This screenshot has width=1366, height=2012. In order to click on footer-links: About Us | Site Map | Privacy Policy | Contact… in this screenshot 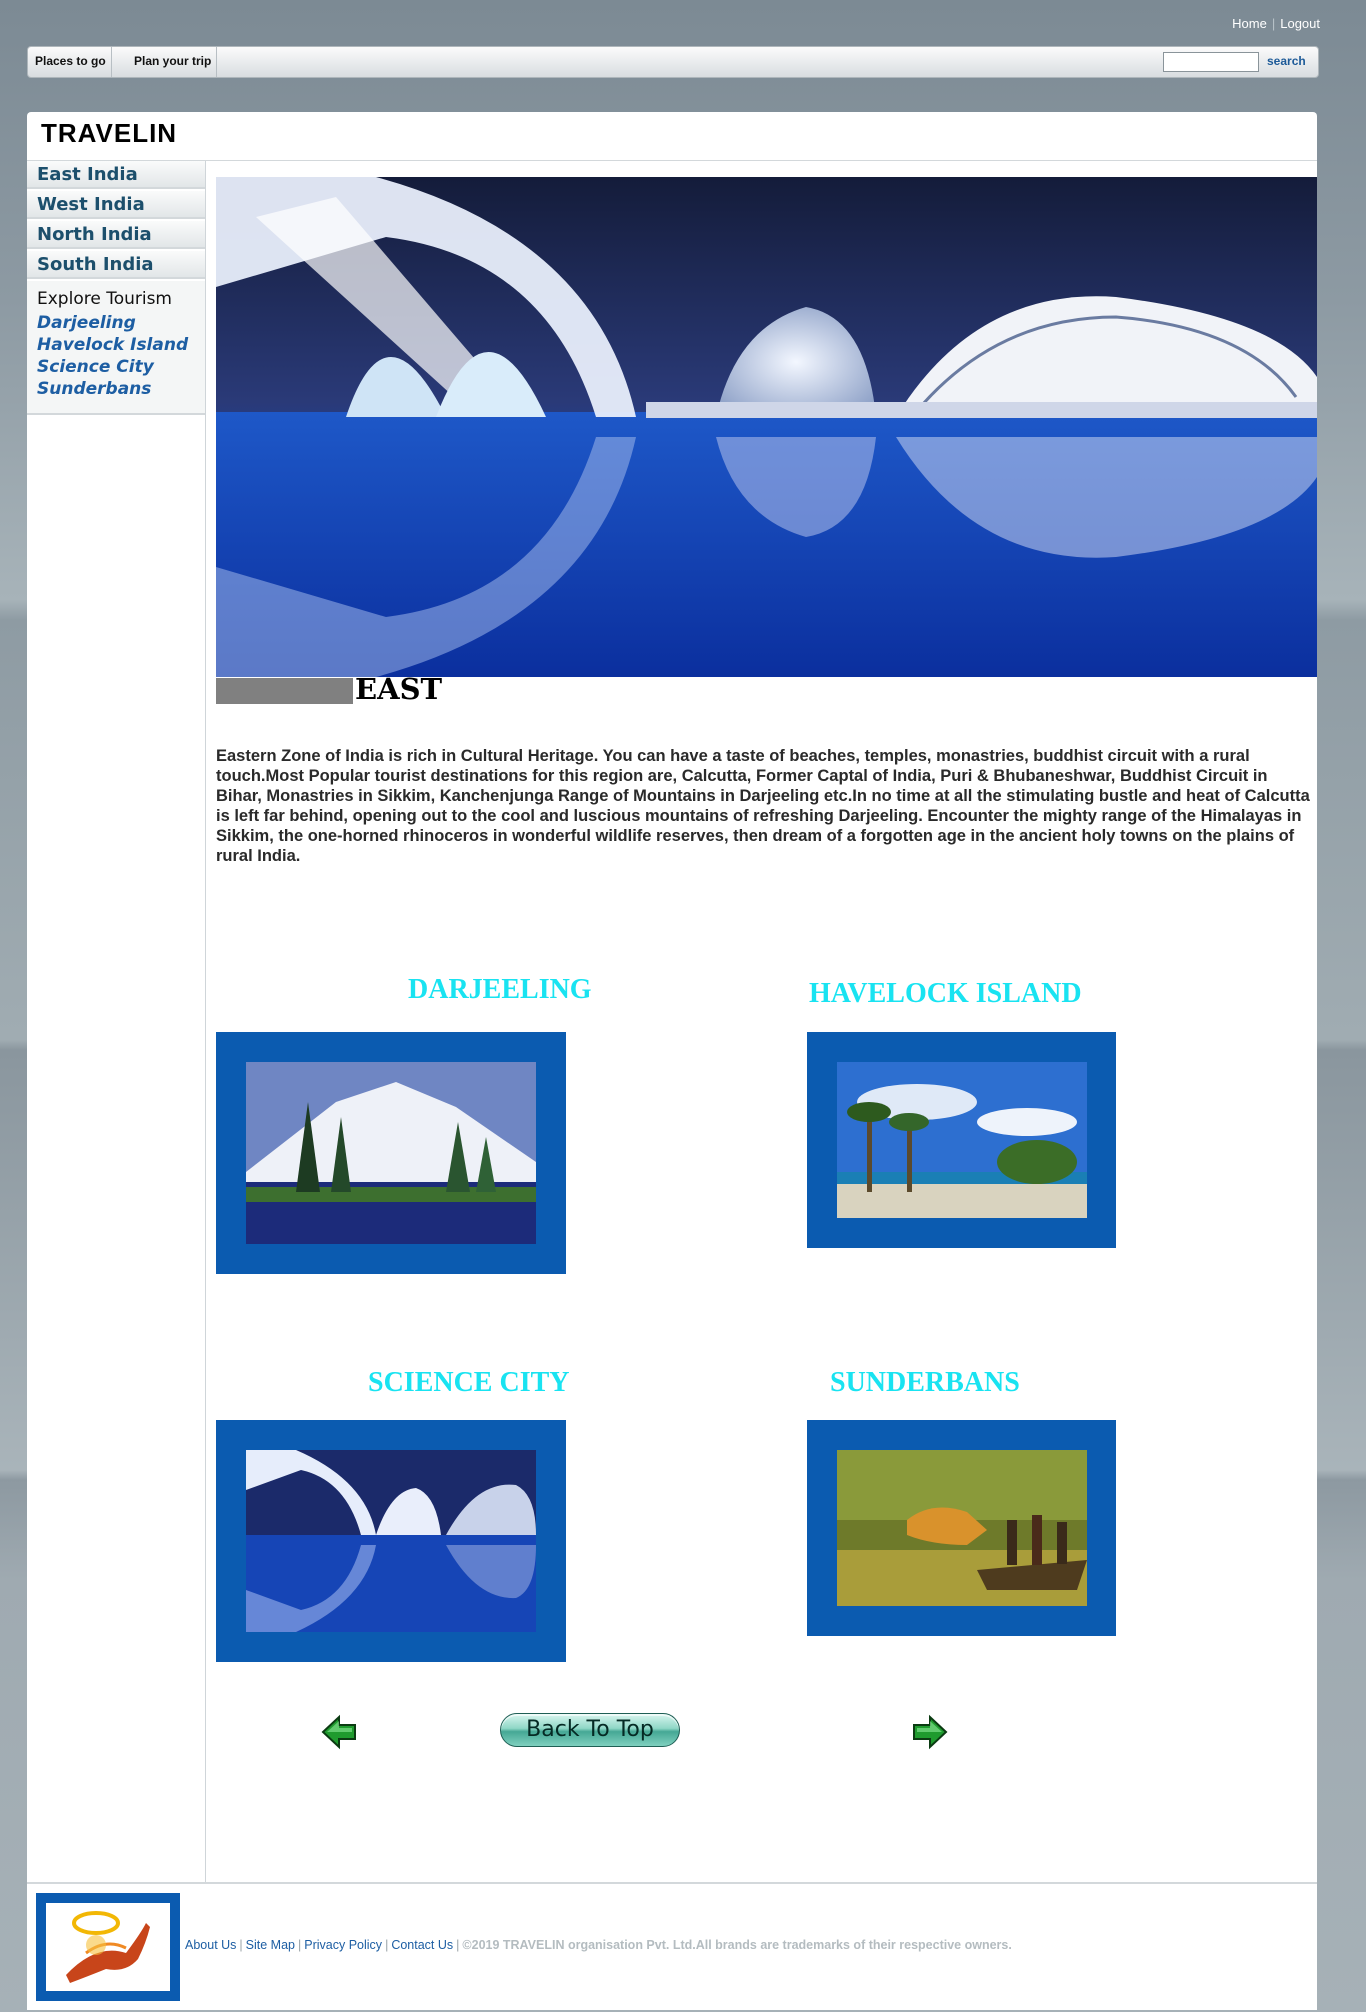, I will do `click(598, 1945)`.